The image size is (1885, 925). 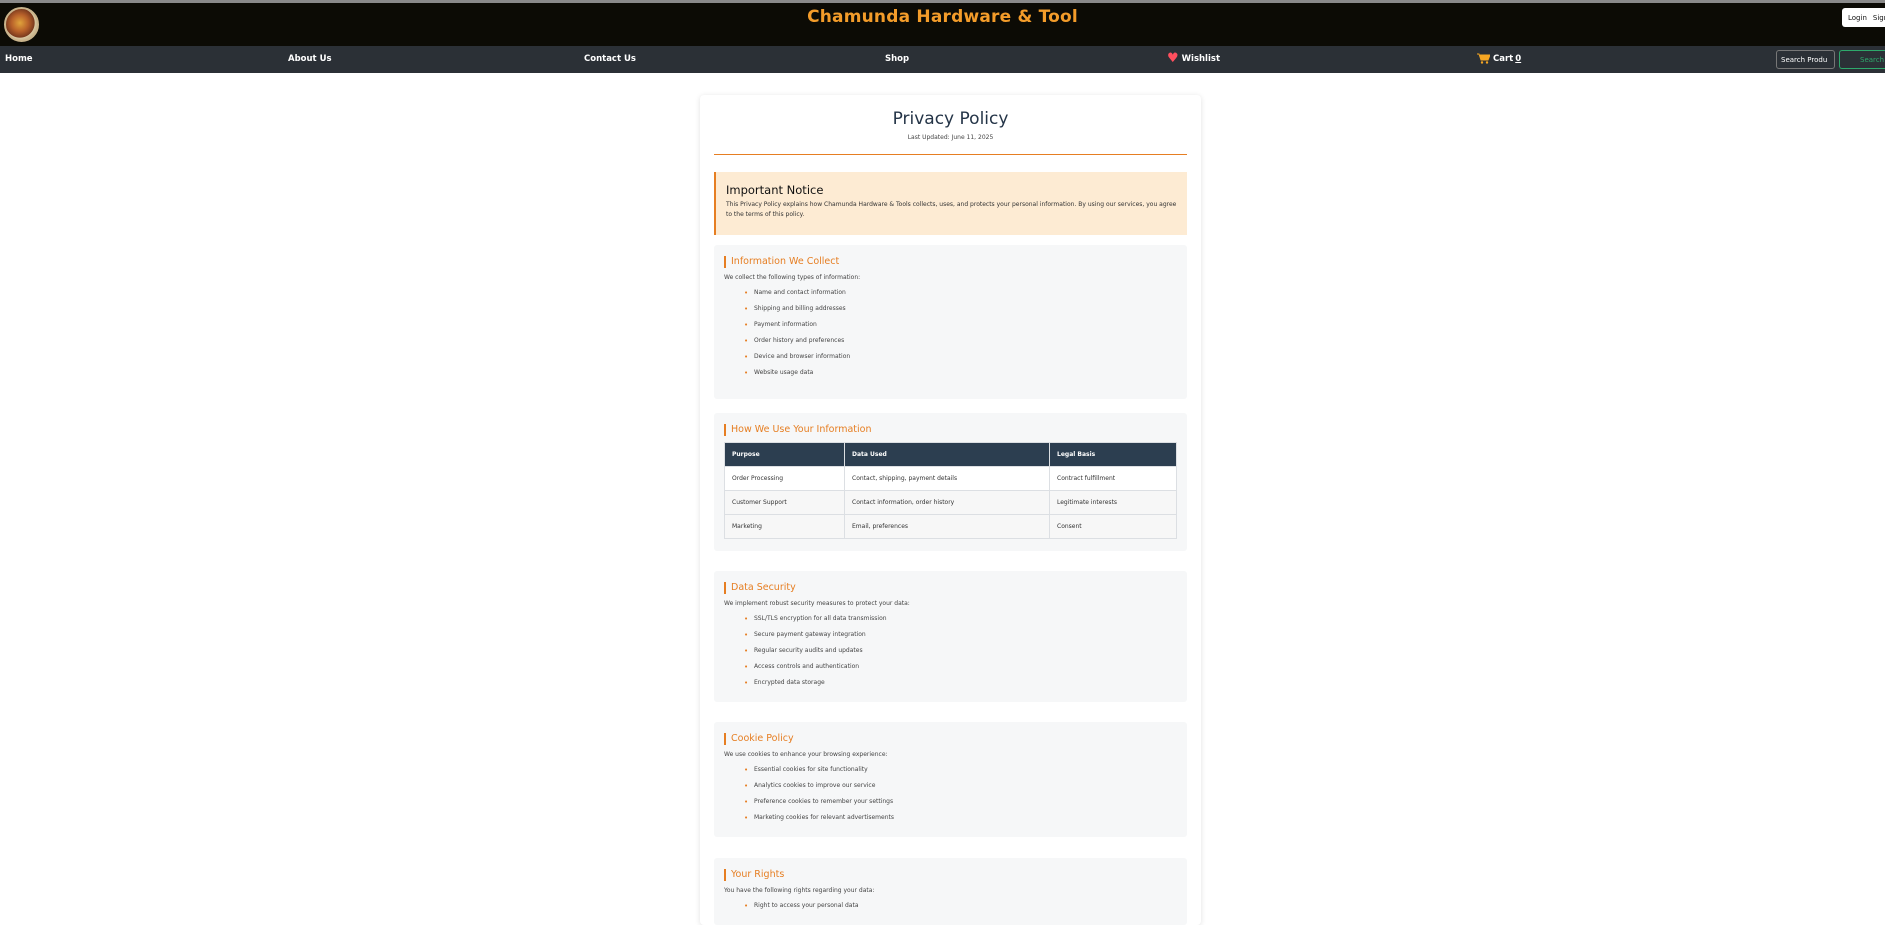 What do you see at coordinates (947, 478) in the screenshot?
I see `table-cell: Contact, shipping, payment details` at bounding box center [947, 478].